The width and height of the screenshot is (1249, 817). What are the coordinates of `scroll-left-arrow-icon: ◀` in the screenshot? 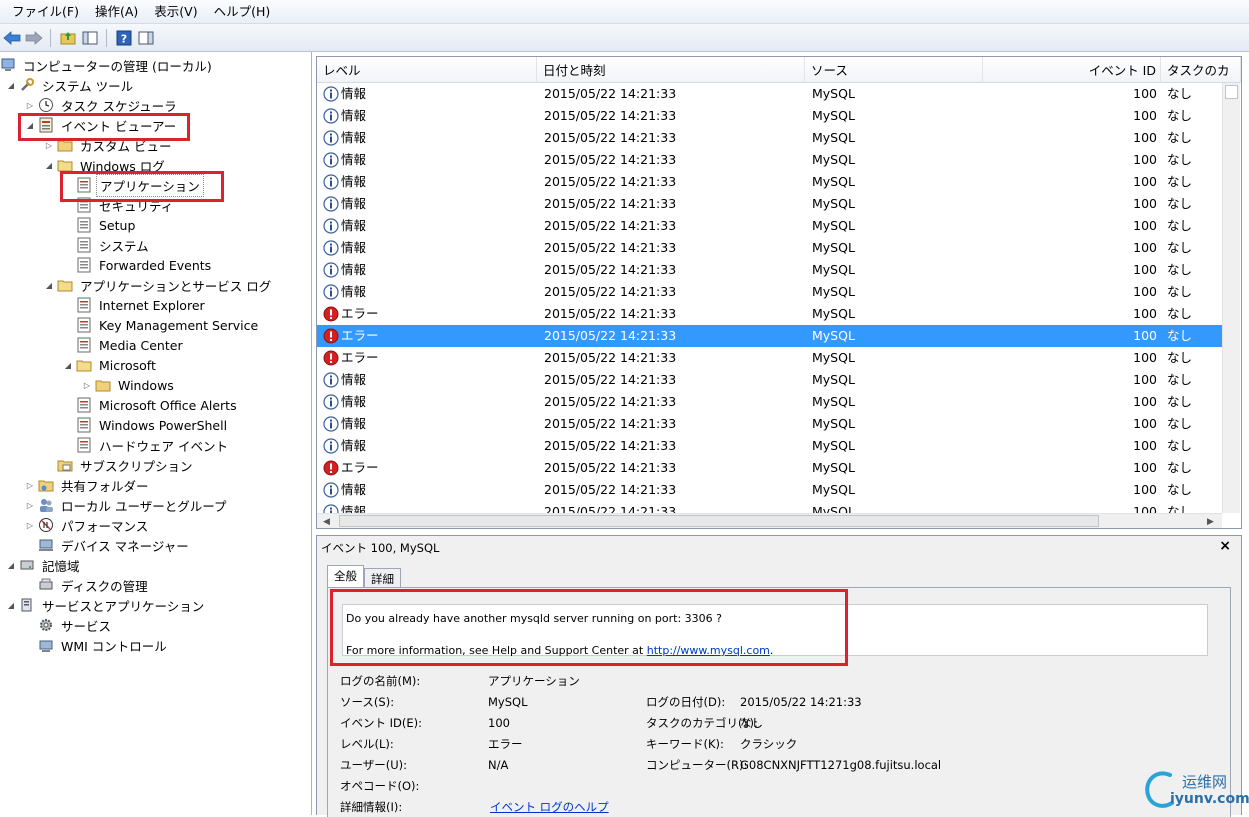 It's located at (326, 522).